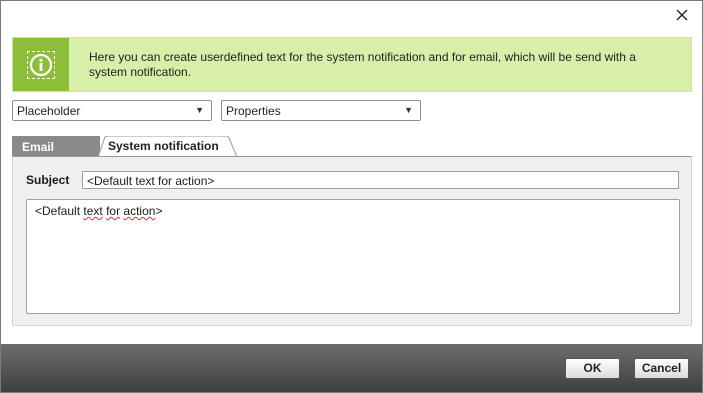 This screenshot has width=703, height=393. What do you see at coordinates (38, 147) in the screenshot?
I see `tab-email-label: Email` at bounding box center [38, 147].